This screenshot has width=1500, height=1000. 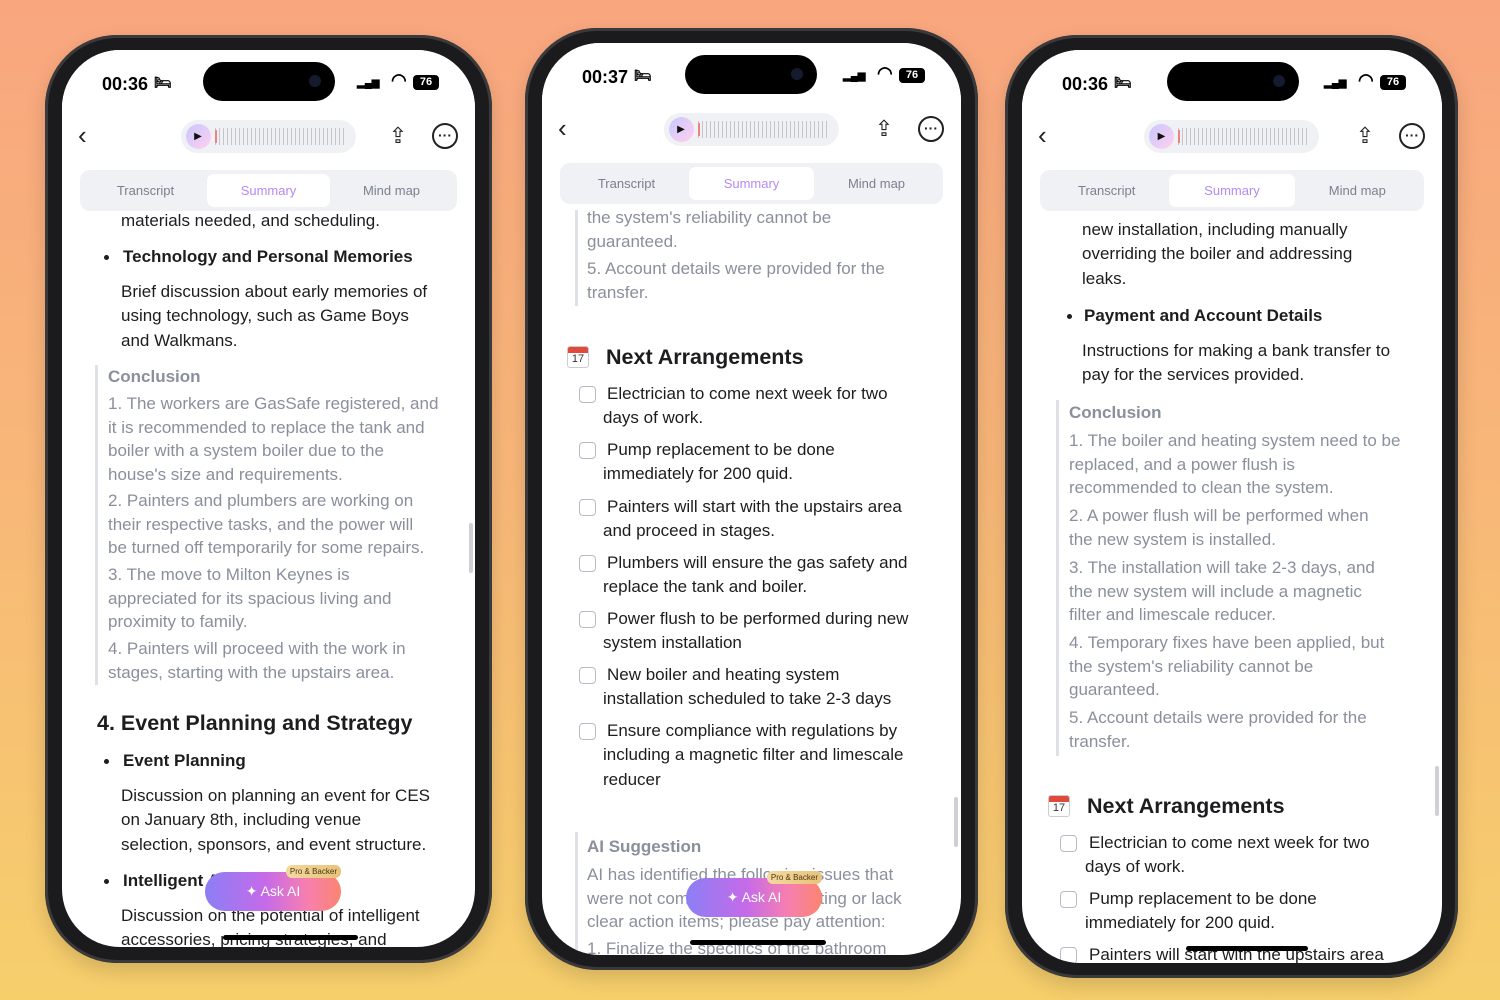 I want to click on text-line: on January 8th, including venue, so click(x=241, y=820).